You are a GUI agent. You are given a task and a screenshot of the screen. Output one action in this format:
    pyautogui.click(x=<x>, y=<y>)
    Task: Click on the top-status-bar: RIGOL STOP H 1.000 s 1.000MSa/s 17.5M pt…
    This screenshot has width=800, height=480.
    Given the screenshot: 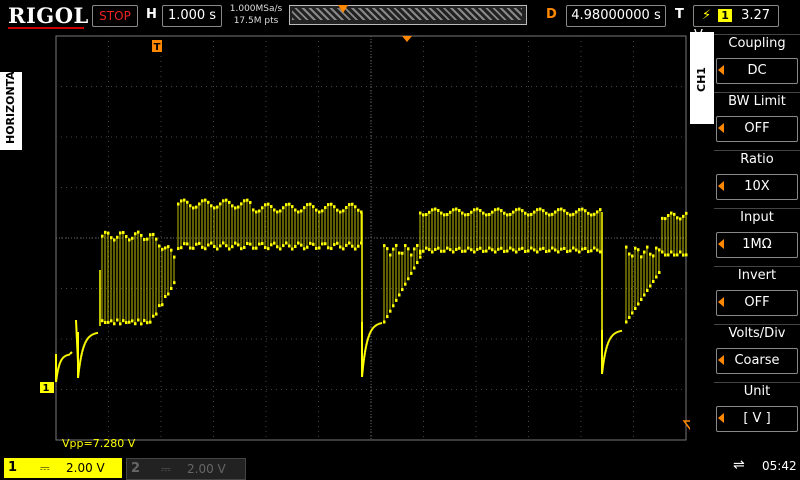 What is the action you would take?
    pyautogui.click(x=400, y=21)
    